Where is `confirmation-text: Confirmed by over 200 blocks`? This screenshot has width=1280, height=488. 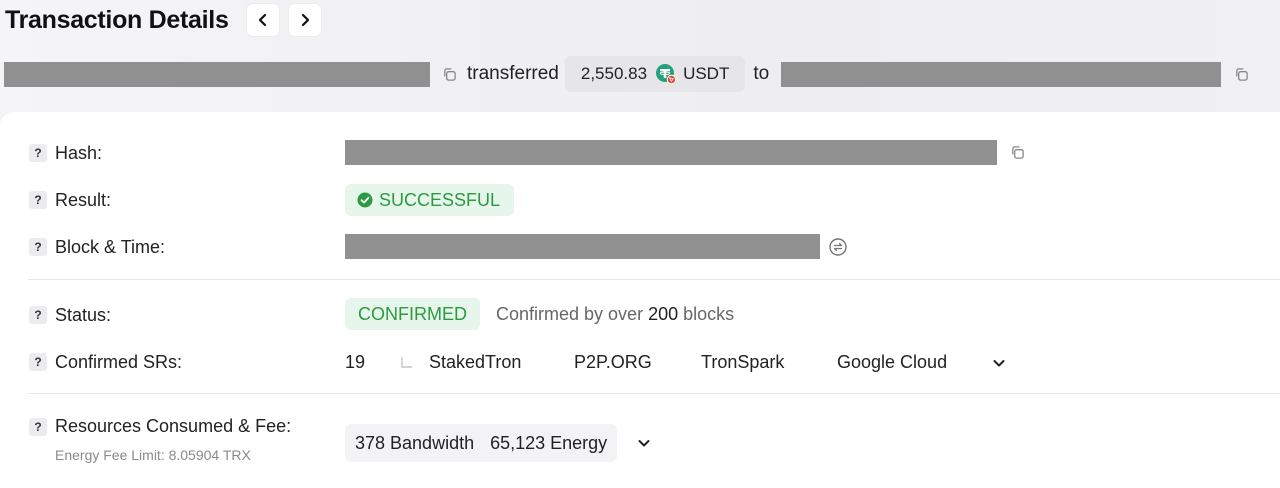
confirmation-text: Confirmed by over 200 blocks is located at coordinates (615, 314).